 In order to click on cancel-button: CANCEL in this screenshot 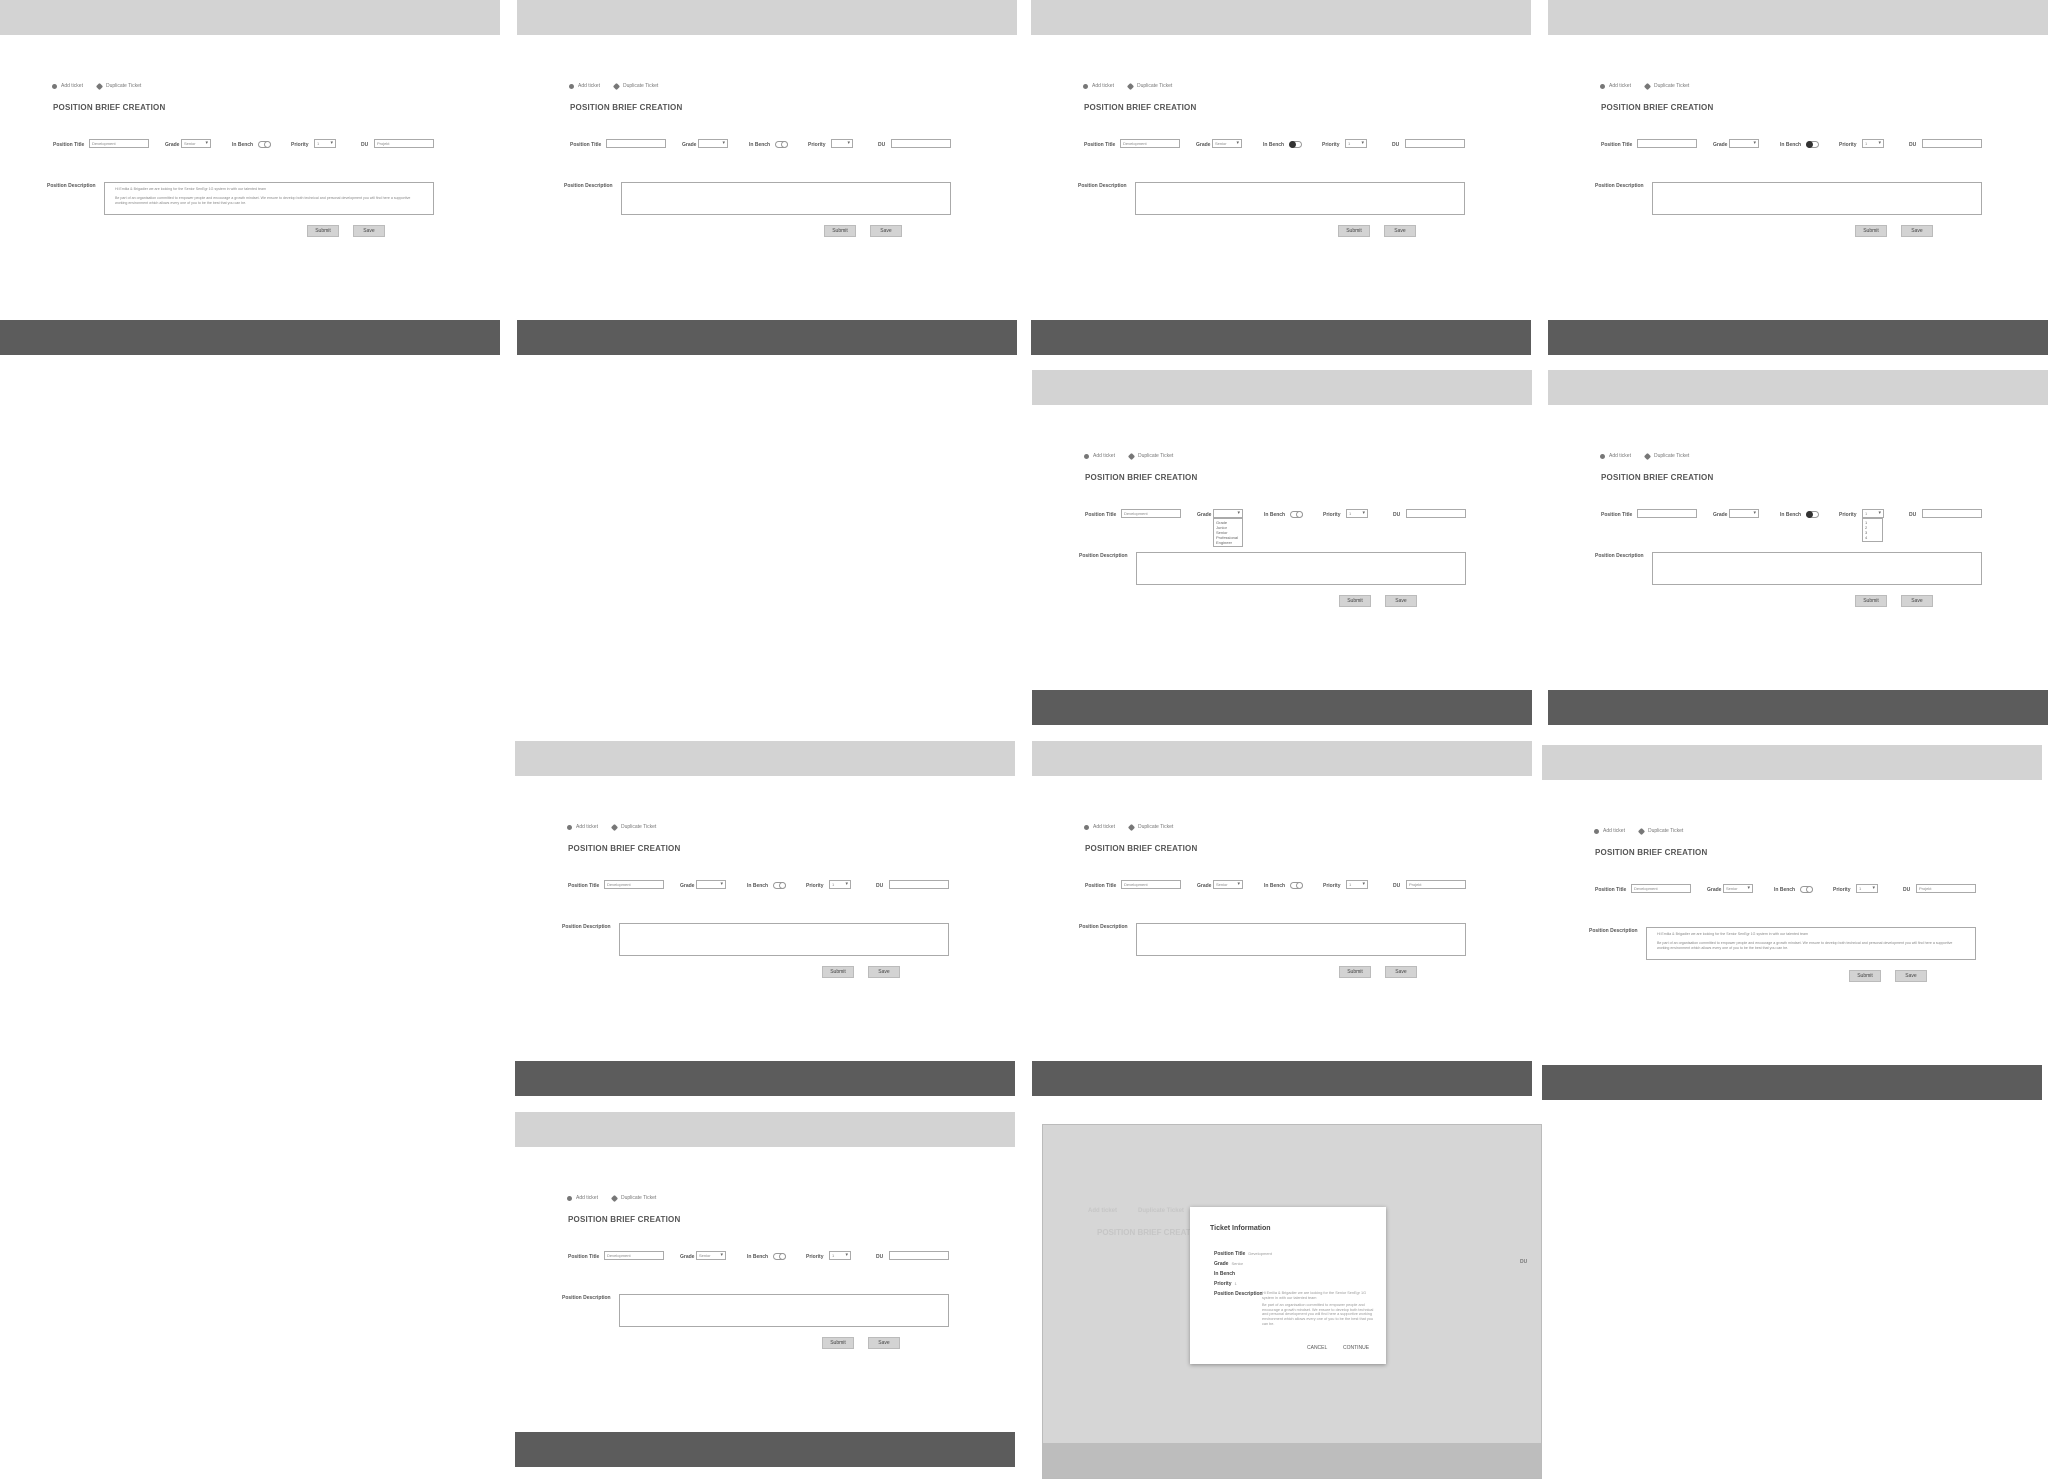, I will do `click(1317, 1348)`.